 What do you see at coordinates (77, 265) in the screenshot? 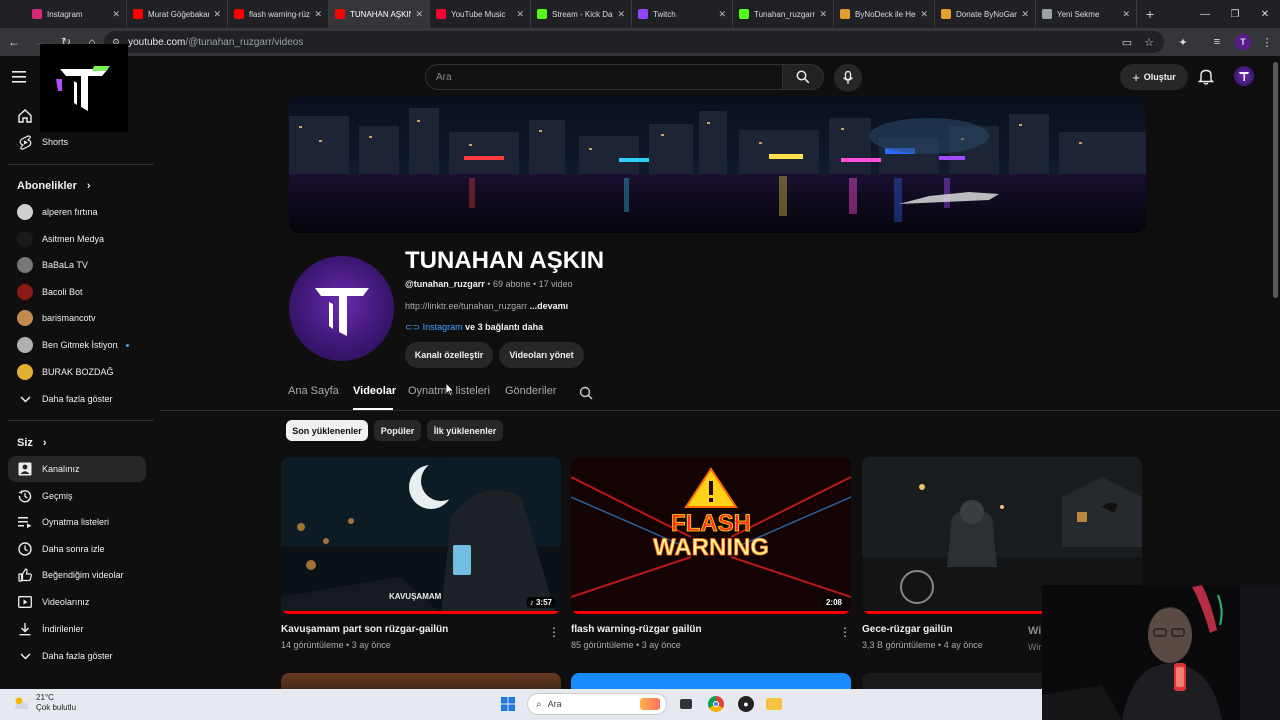
I see `sidebar-subscription: BaBaLa TV` at bounding box center [77, 265].